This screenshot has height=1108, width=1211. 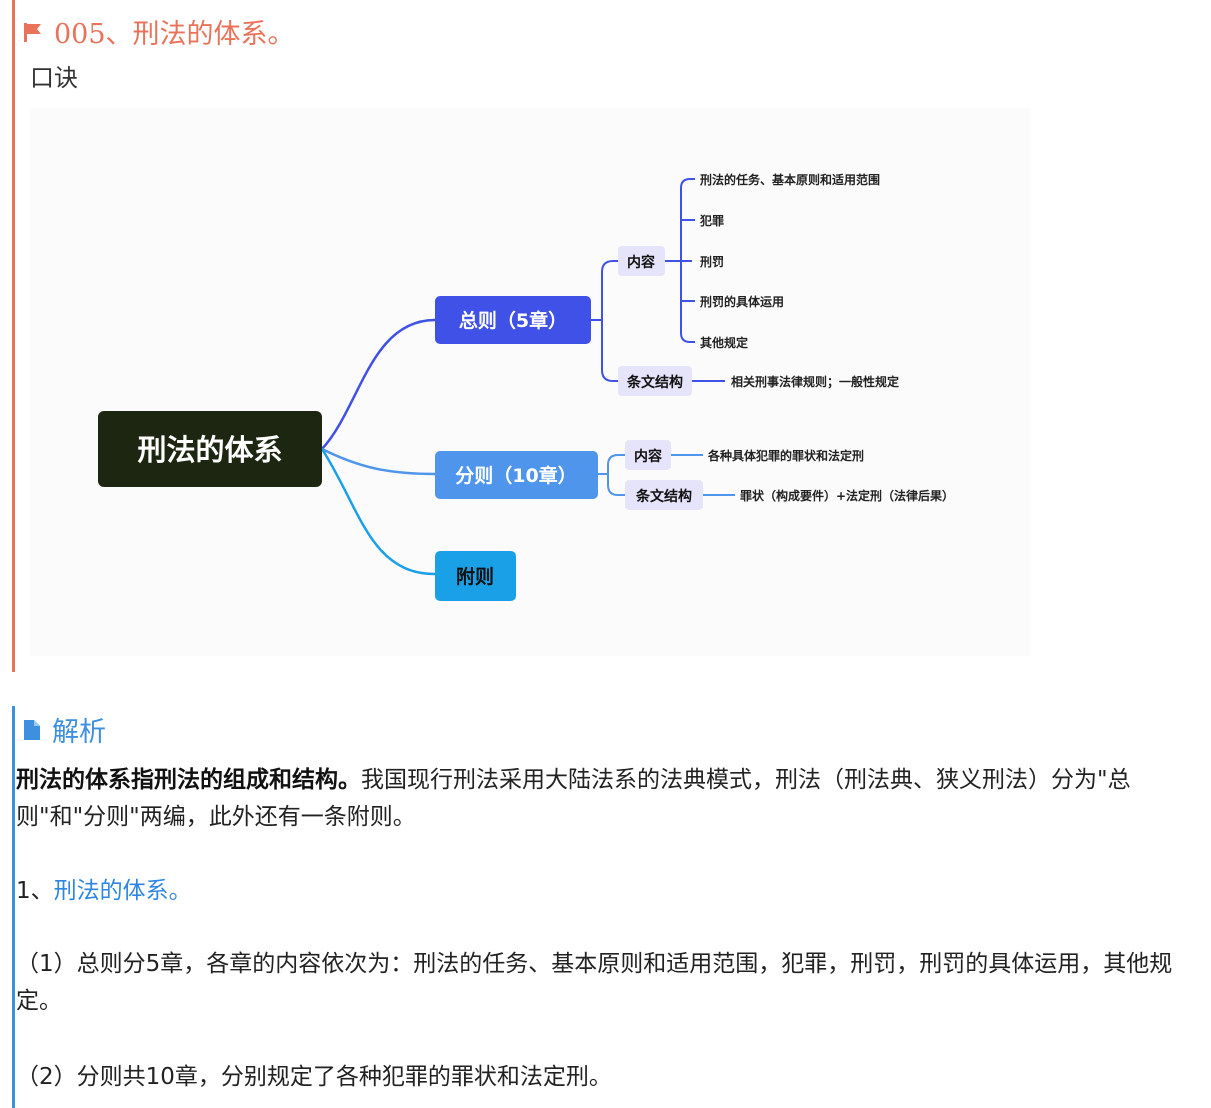 What do you see at coordinates (785, 455) in the screenshot?
I see `mindmap-leaf: 各种具体犯罪的罪状和法定刑` at bounding box center [785, 455].